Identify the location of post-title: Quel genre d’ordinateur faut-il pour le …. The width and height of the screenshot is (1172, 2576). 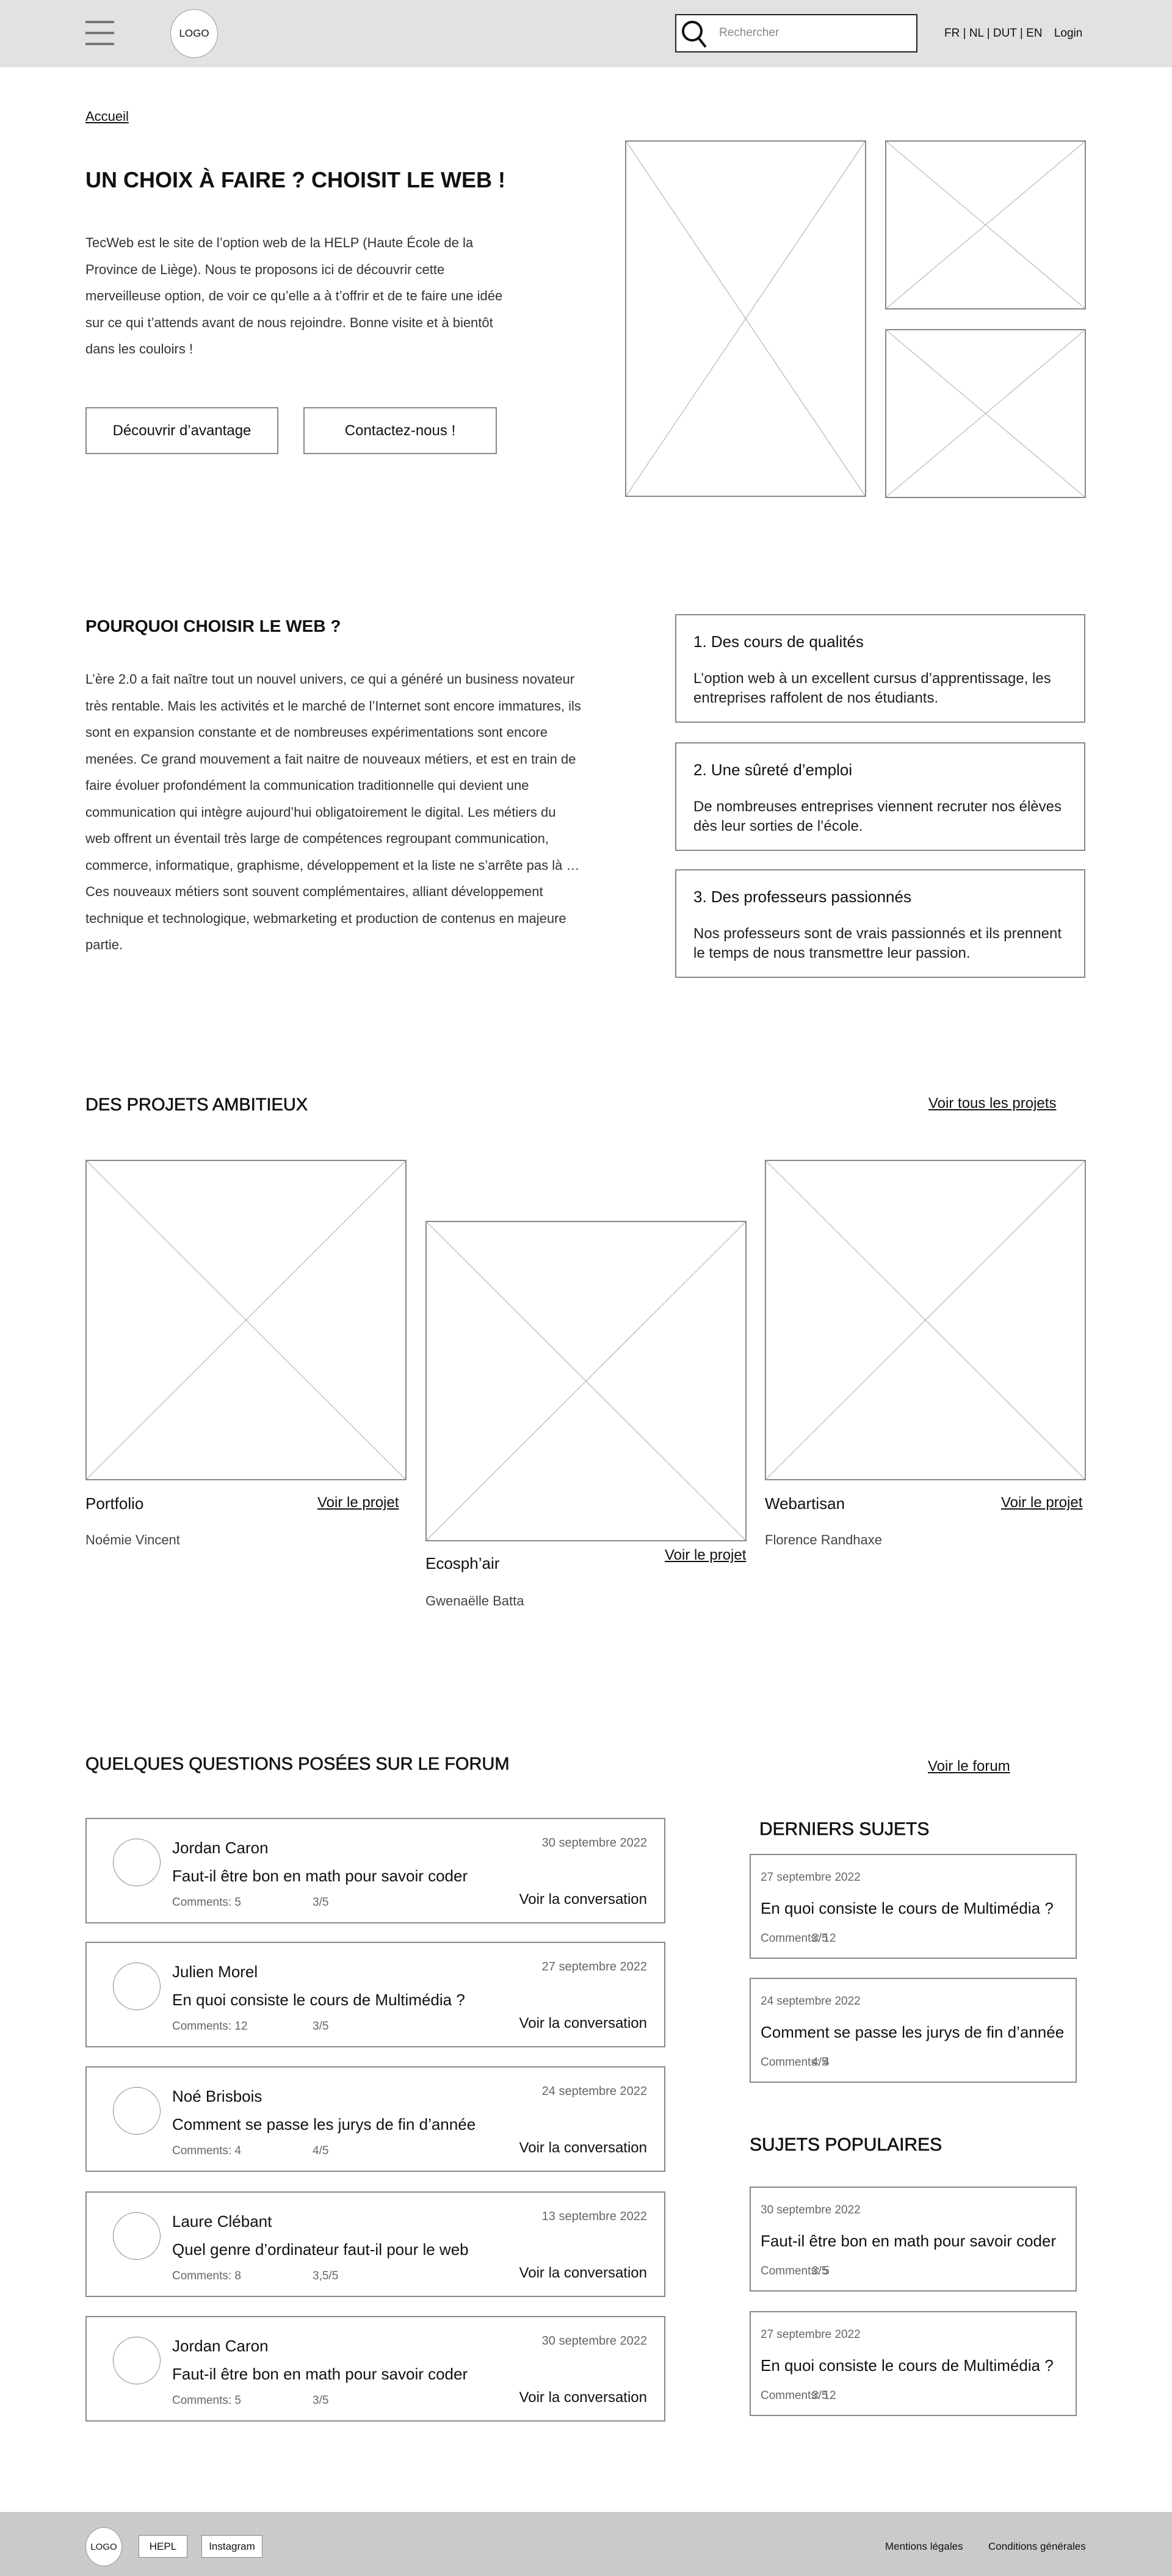
(320, 2249).